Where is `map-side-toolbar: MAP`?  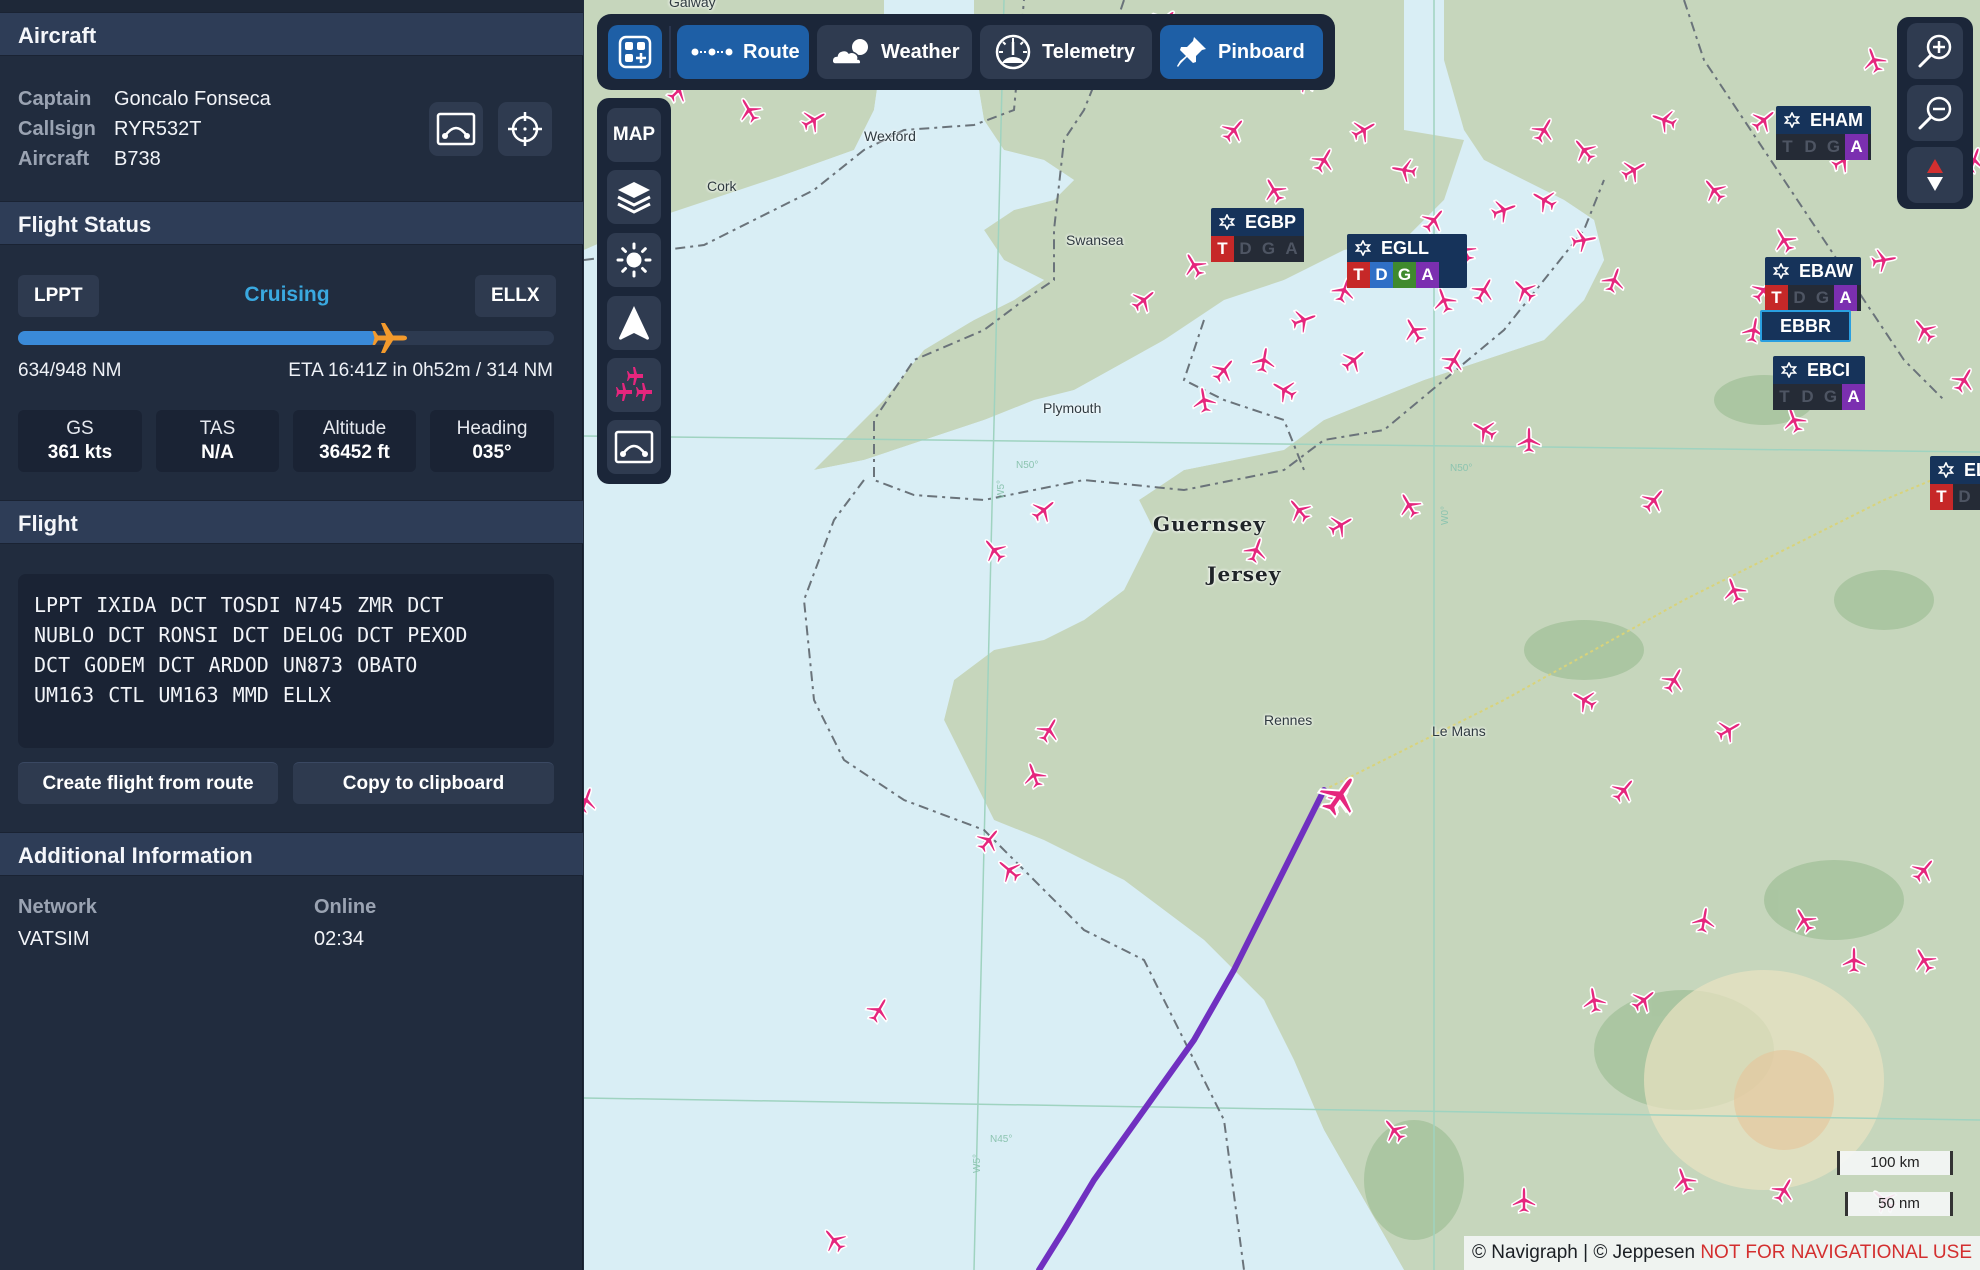
map-side-toolbar: MAP is located at coordinates (634, 291).